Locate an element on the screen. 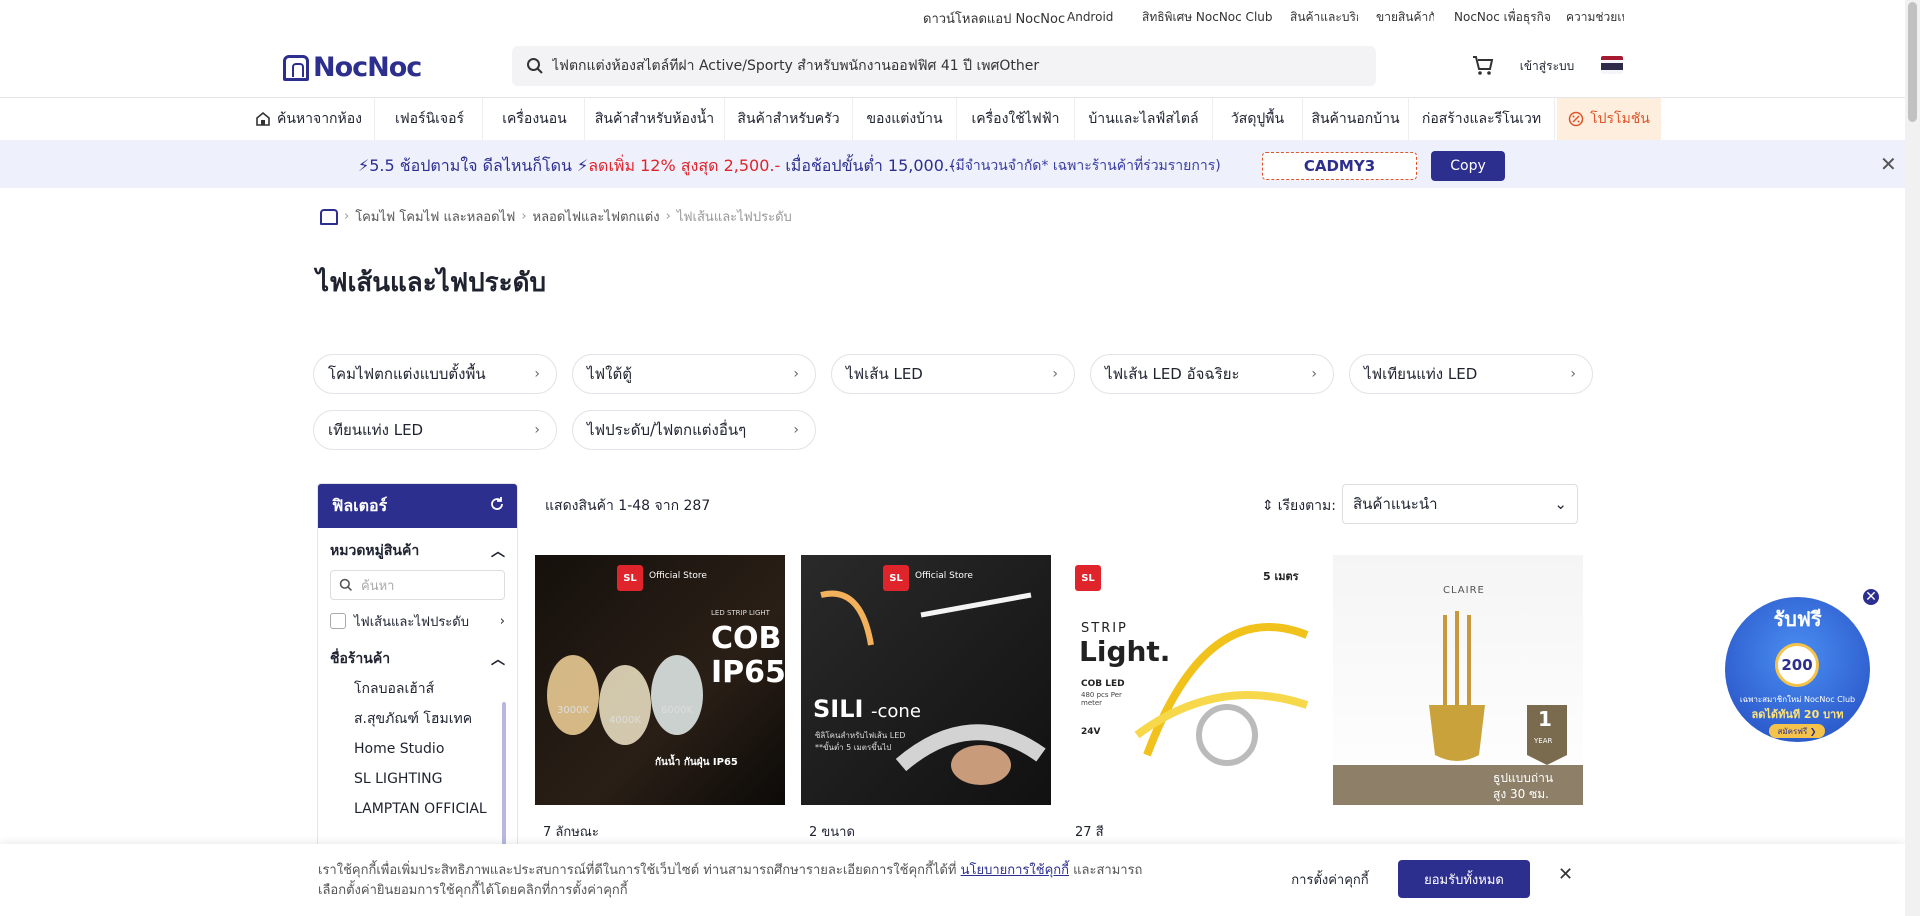 This screenshot has height=916, width=1920. reward-title: รับฟรี is located at coordinates (1797, 619).